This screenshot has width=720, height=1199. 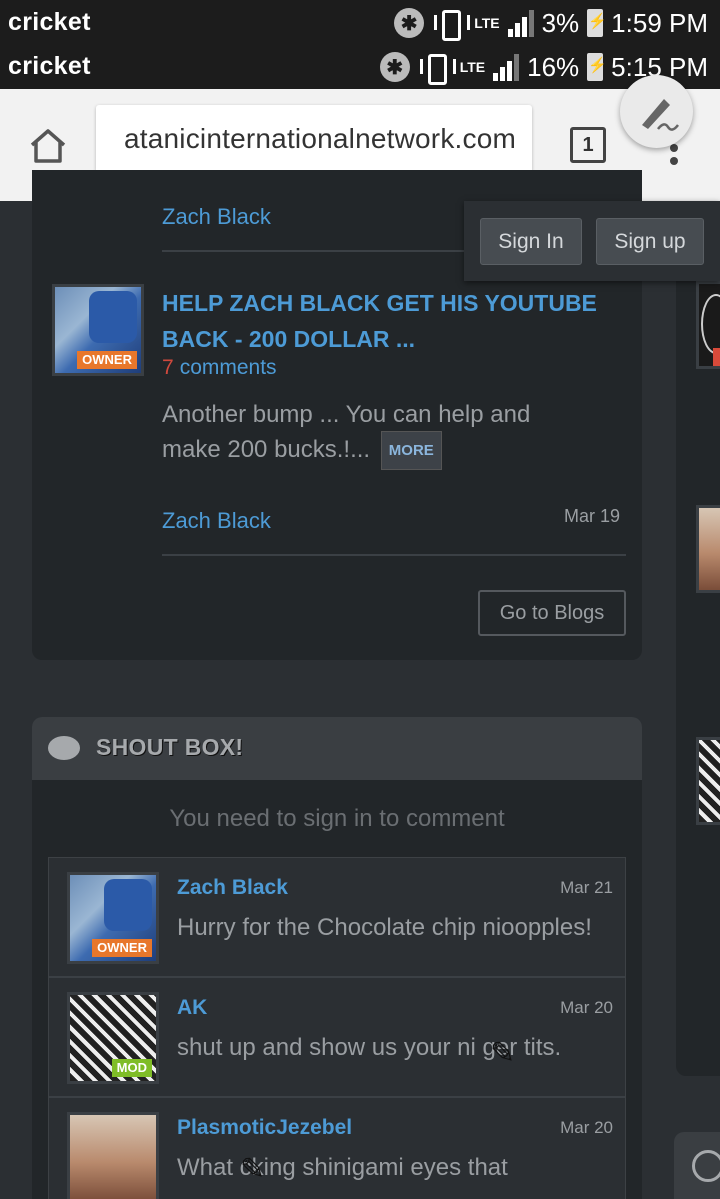 I want to click on edit-icon, so click(x=656, y=111).